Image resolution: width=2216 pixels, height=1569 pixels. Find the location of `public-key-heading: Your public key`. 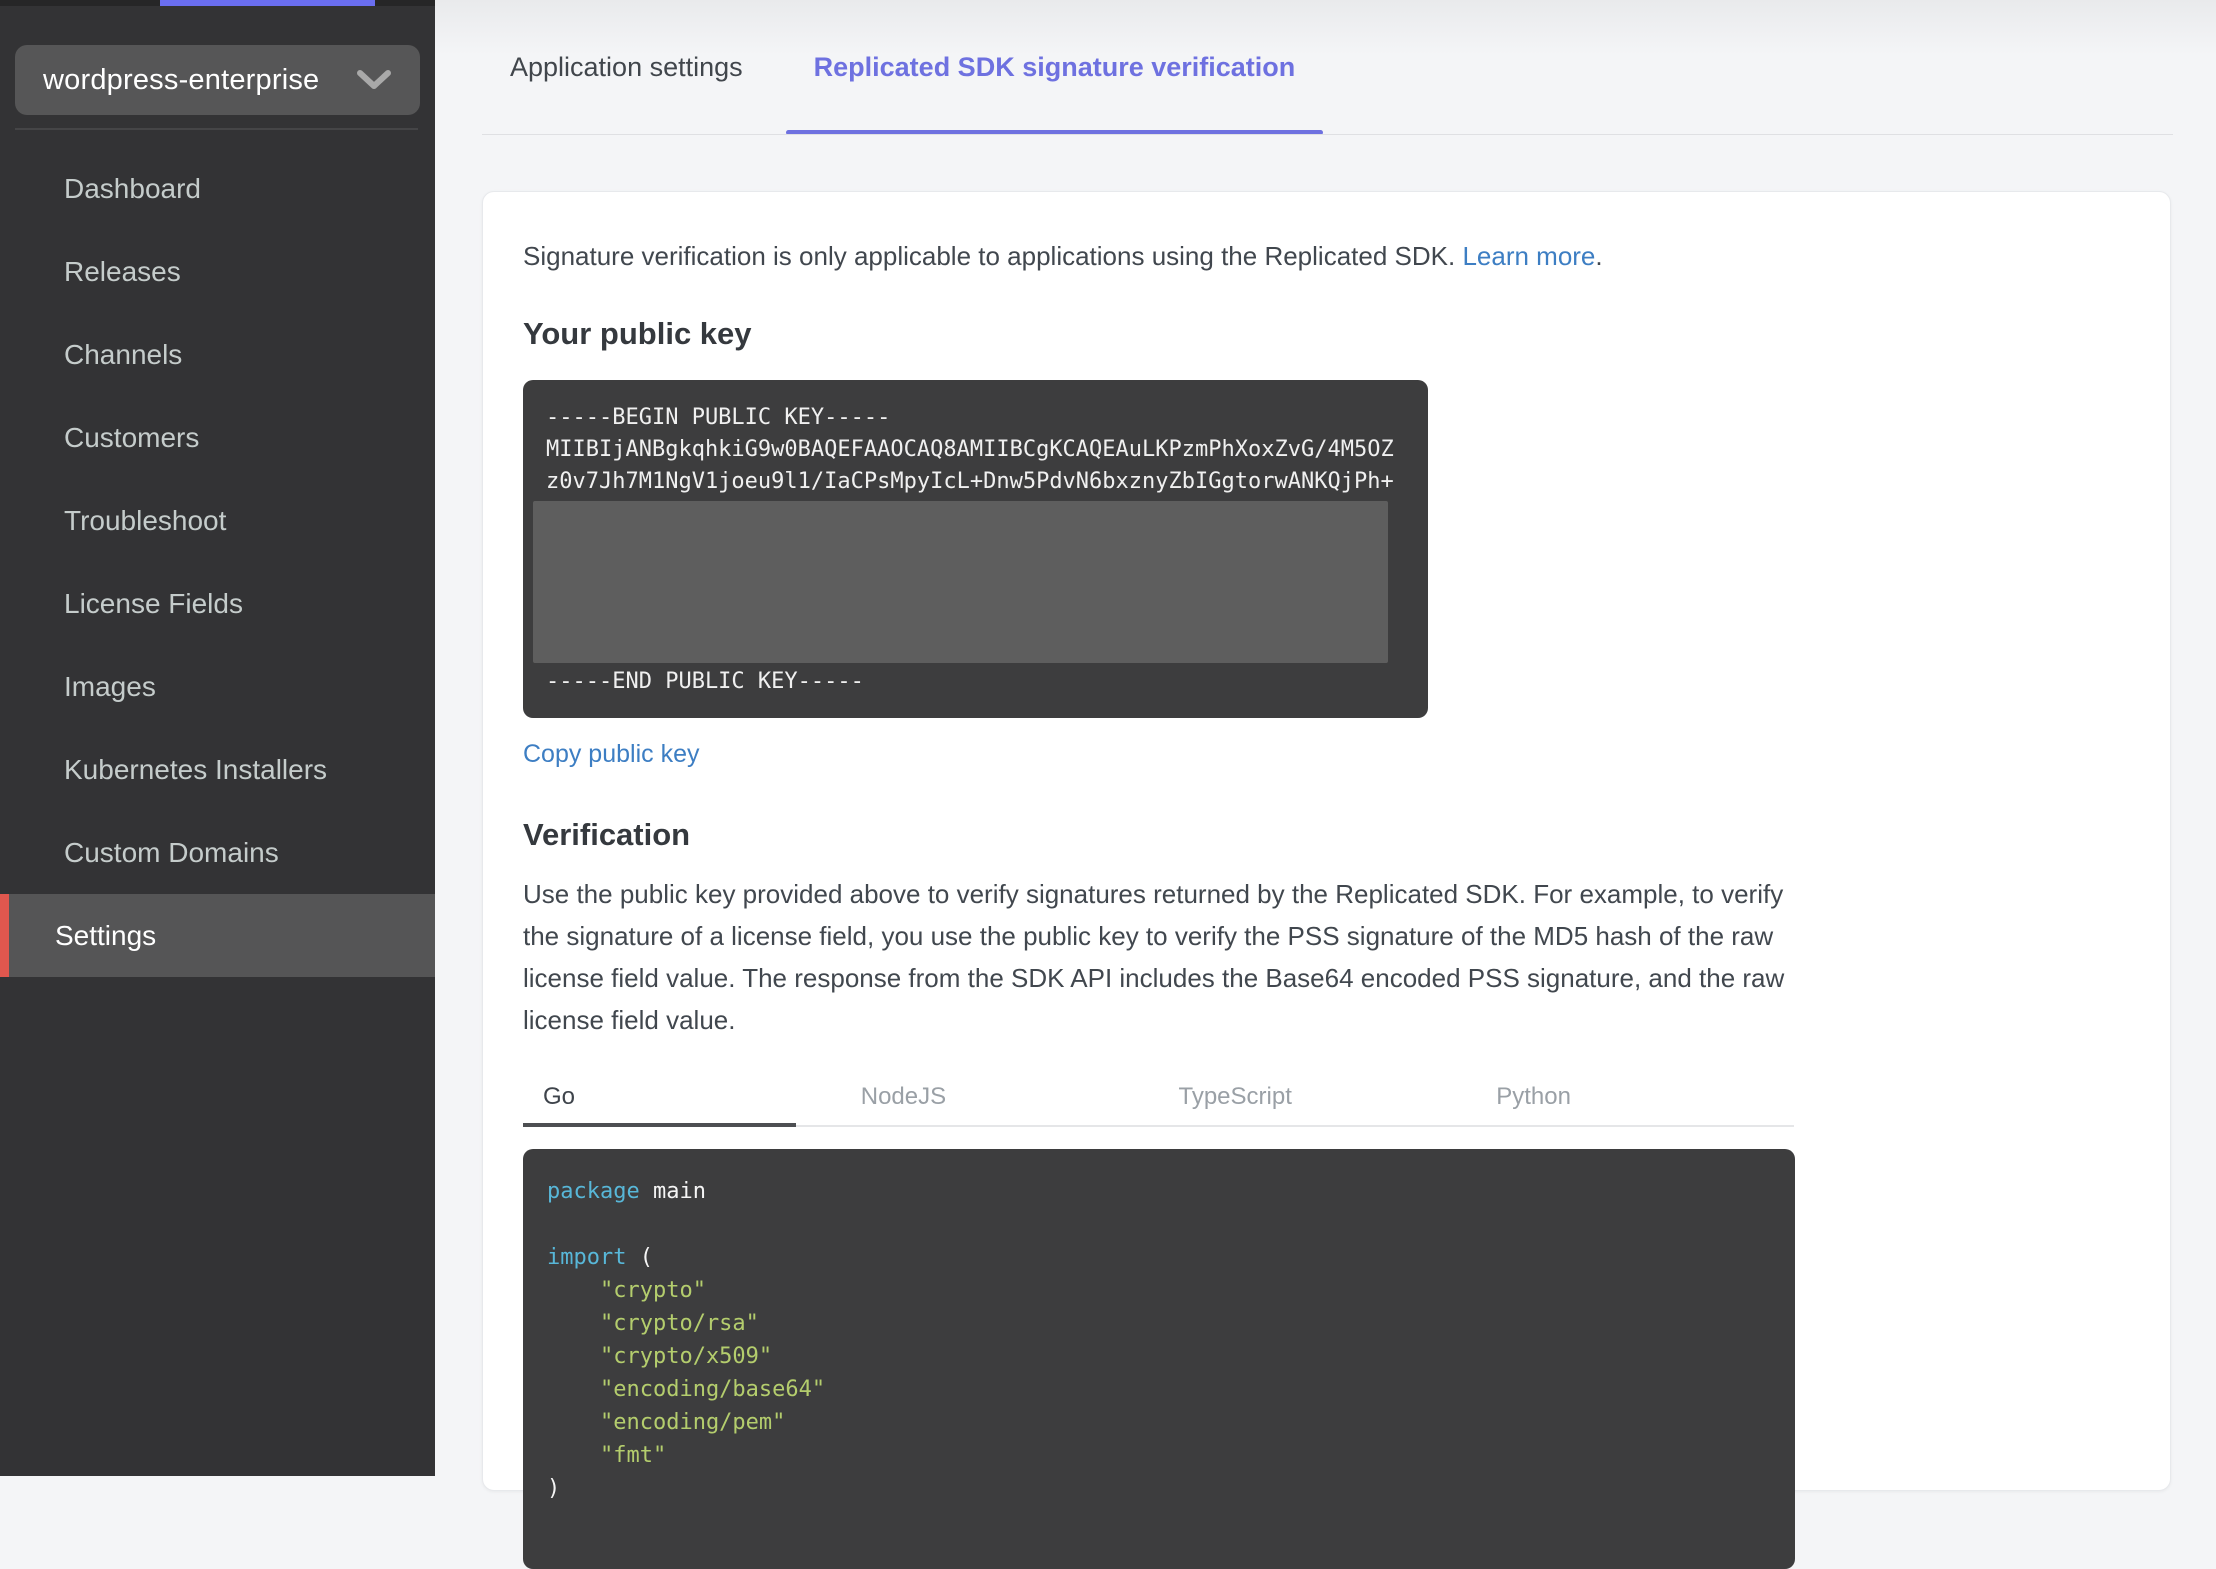

public-key-heading: Your public key is located at coordinates (637, 333).